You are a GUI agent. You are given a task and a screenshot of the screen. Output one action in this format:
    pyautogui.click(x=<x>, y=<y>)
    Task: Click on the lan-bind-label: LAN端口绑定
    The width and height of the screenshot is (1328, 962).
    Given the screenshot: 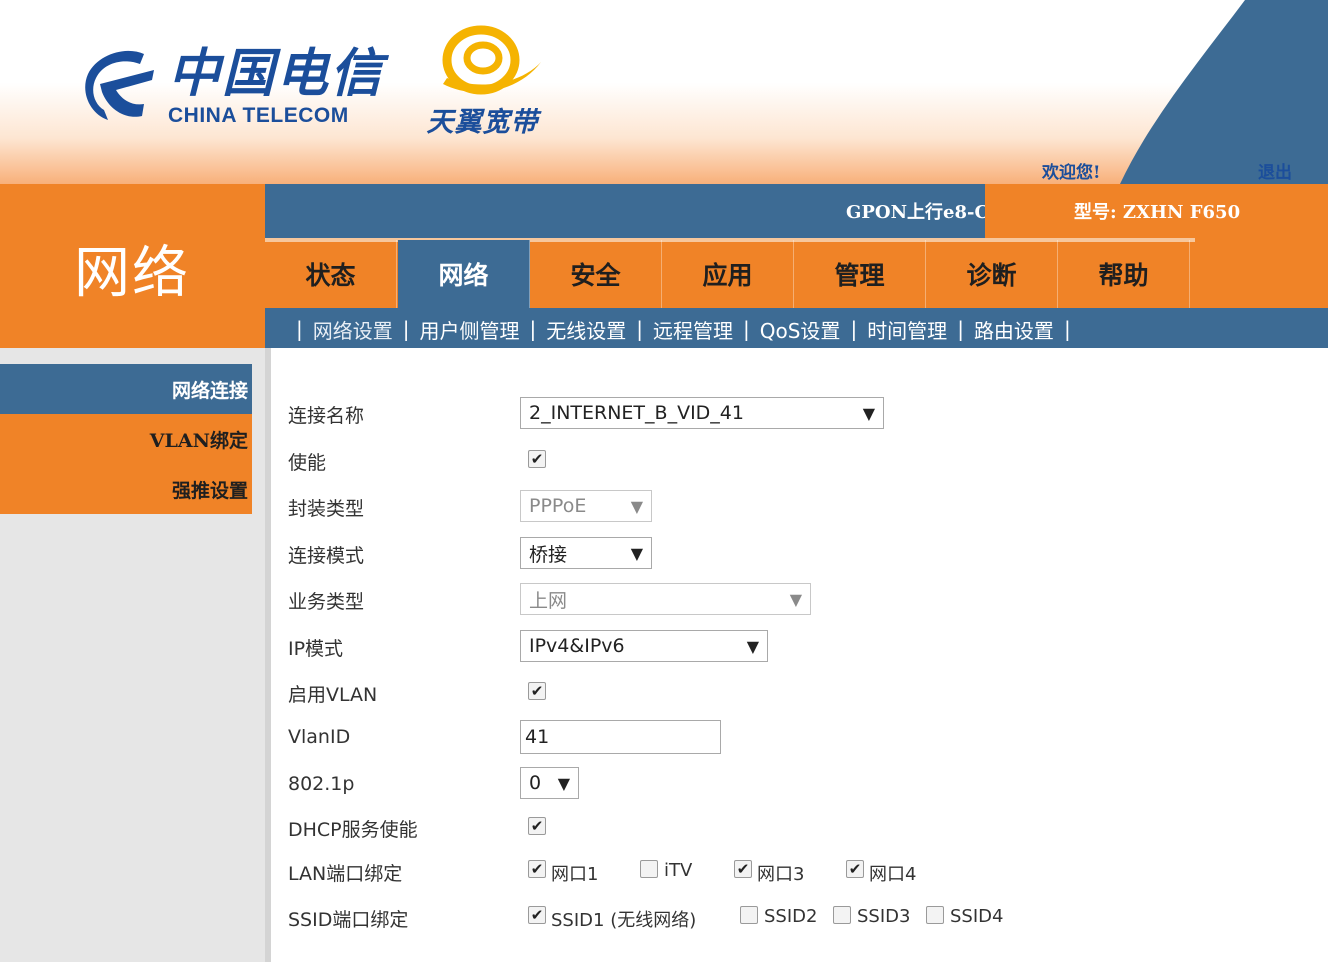 What is the action you would take?
    pyautogui.click(x=345, y=874)
    